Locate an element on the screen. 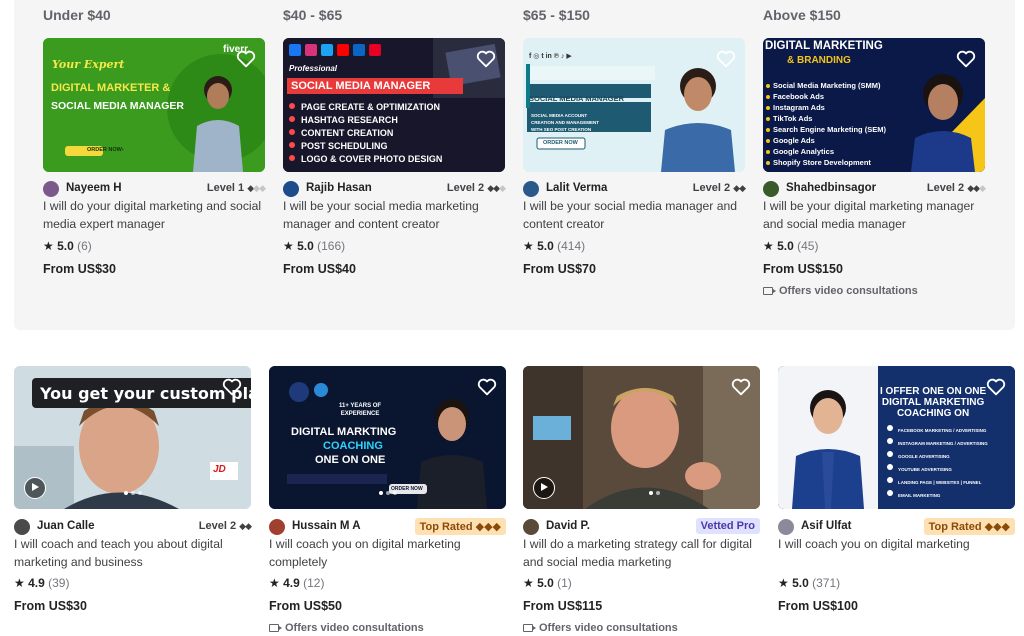 The height and width of the screenshot is (636, 1024). price: From US$115 is located at coordinates (563, 606).